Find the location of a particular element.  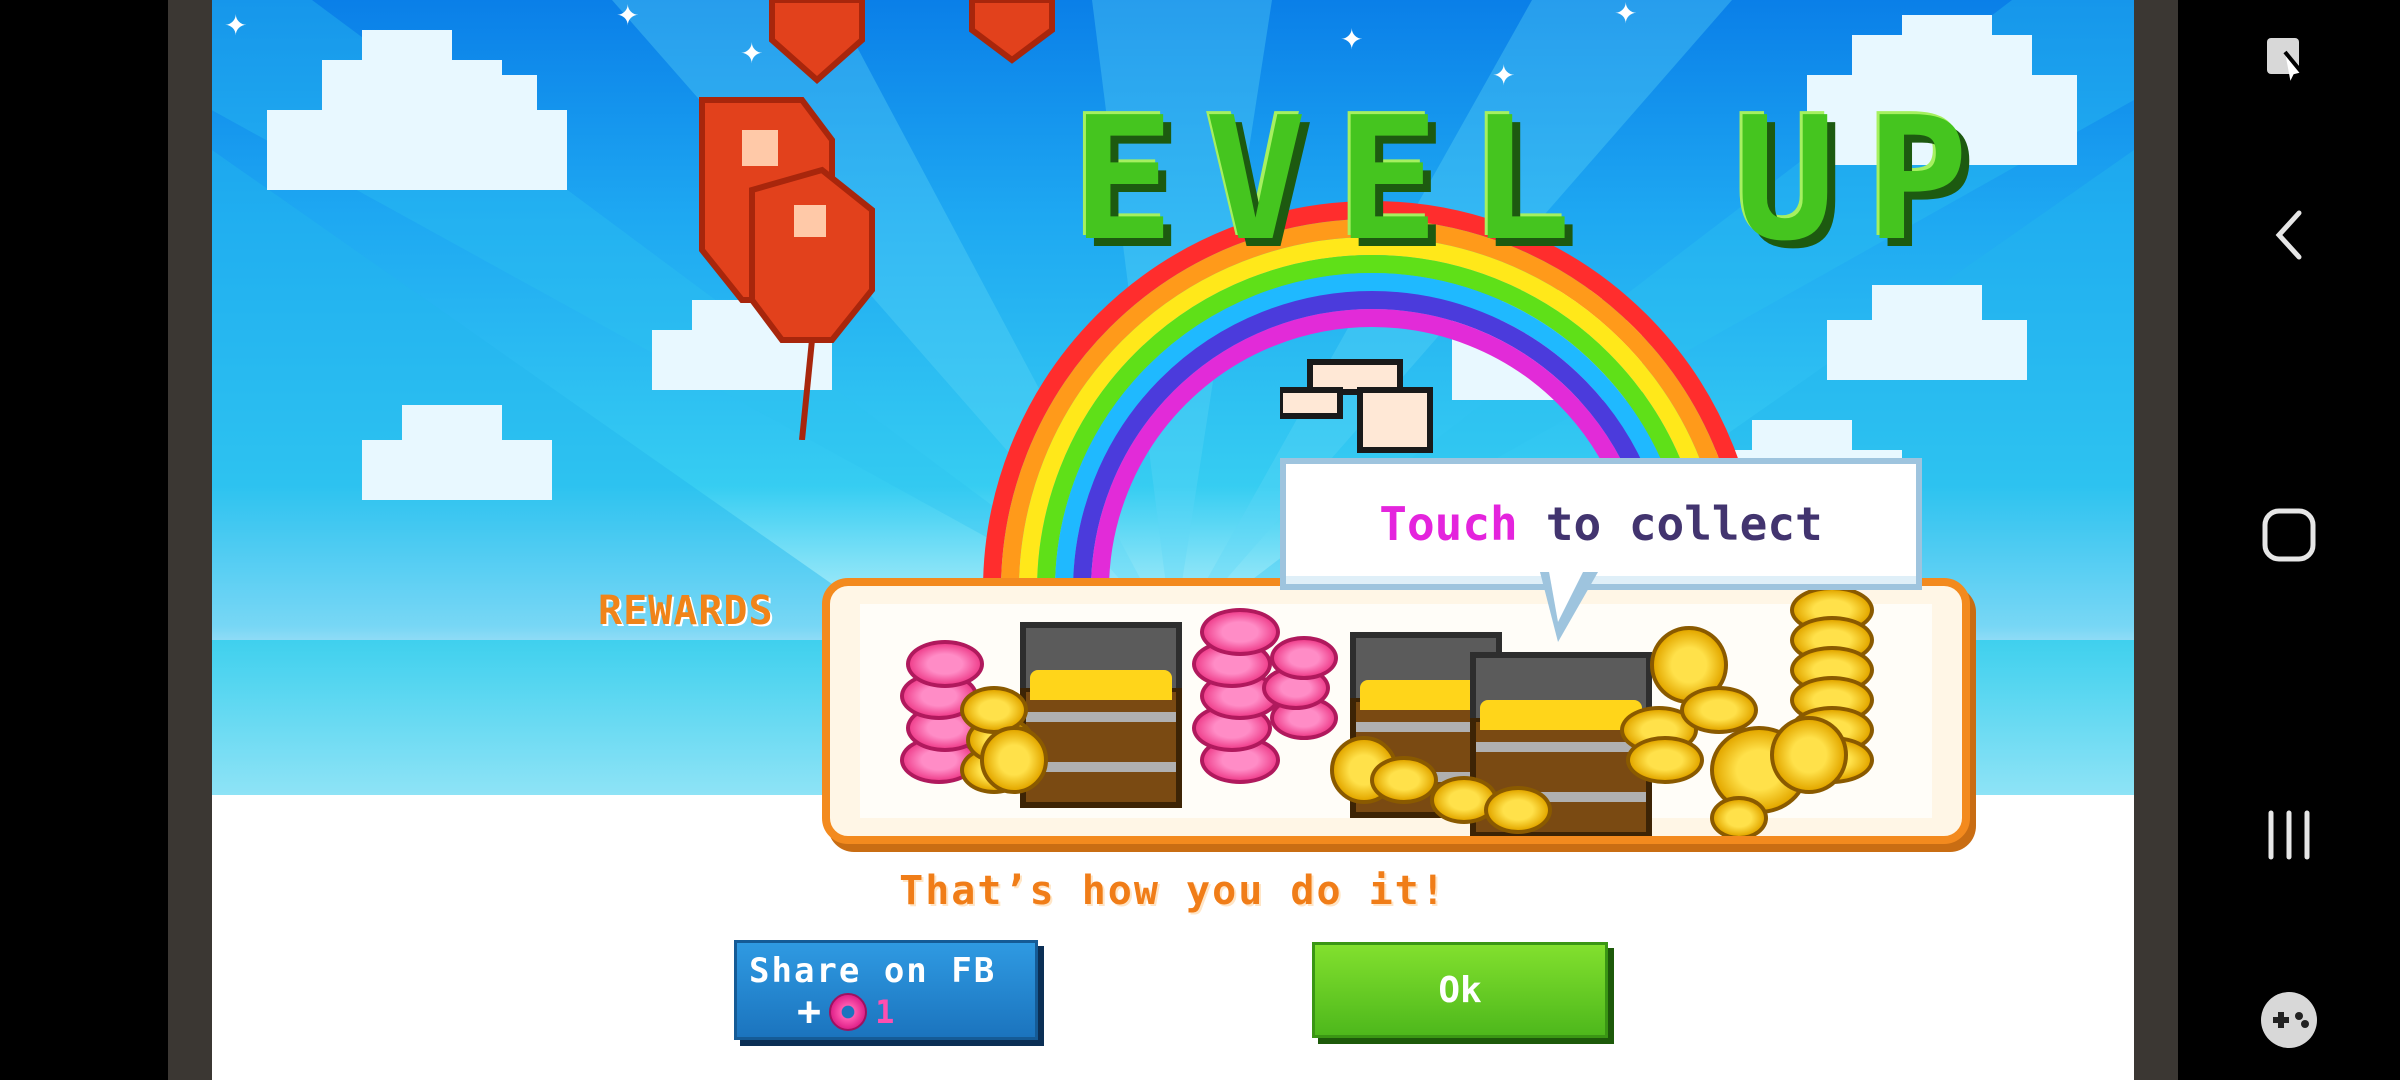

character-icon is located at coordinates (1356, 406).